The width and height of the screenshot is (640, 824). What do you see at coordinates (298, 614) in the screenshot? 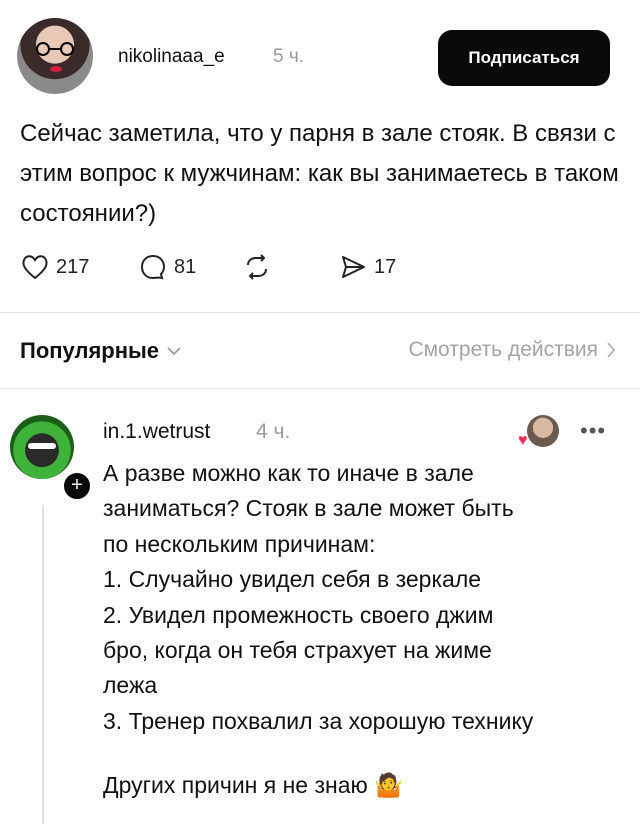
I see `reply-line: 2. Увидел промежность своего джим` at bounding box center [298, 614].